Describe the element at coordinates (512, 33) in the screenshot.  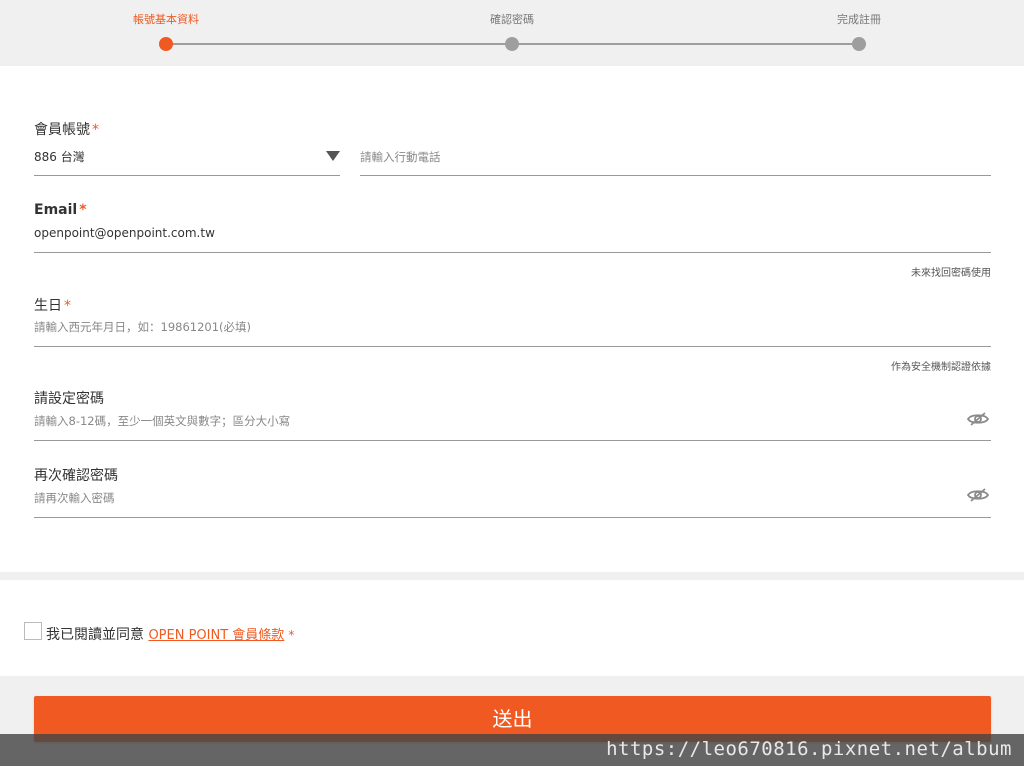
I see `registration-steps: 帳號基本資料 確認密碼 完成註冊` at that location.